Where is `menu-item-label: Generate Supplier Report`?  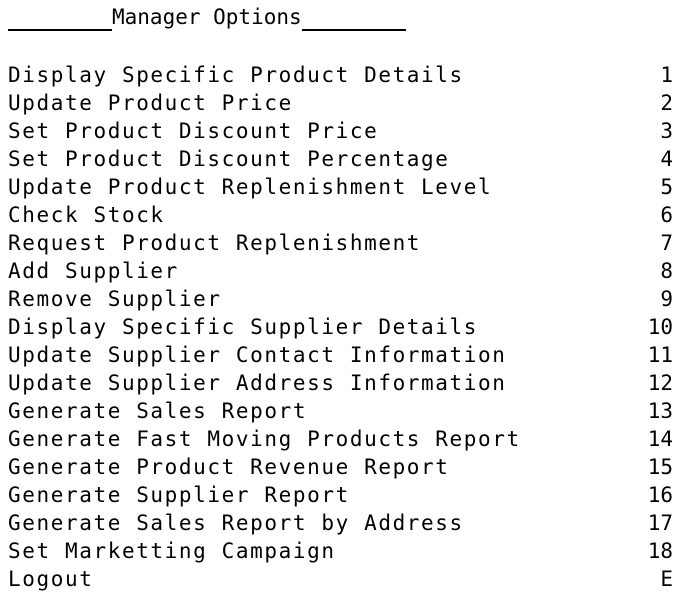
menu-item-label: Generate Supplier Report is located at coordinates (179, 495).